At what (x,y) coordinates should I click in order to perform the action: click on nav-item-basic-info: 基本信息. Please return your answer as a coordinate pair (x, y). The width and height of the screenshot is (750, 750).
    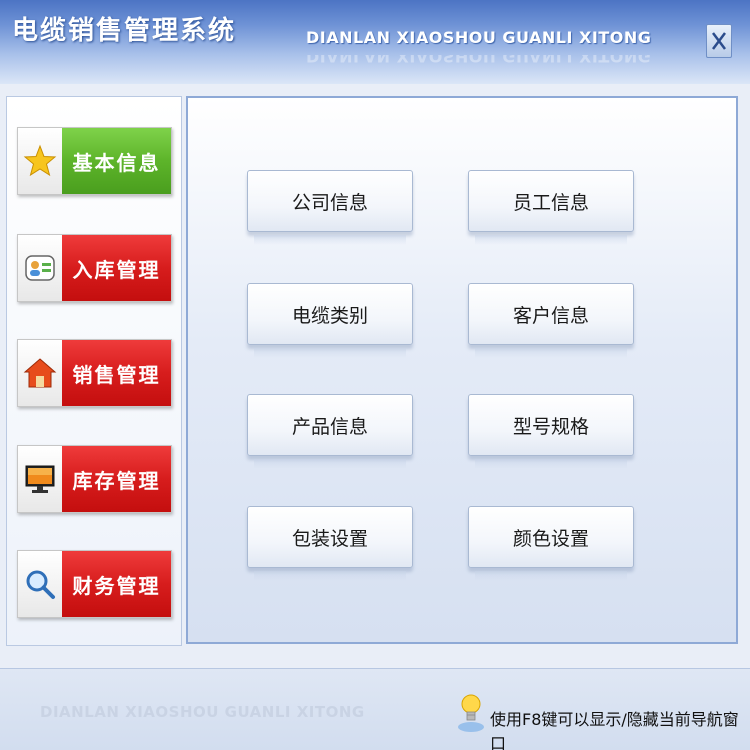
    Looking at the image, I should click on (94, 161).